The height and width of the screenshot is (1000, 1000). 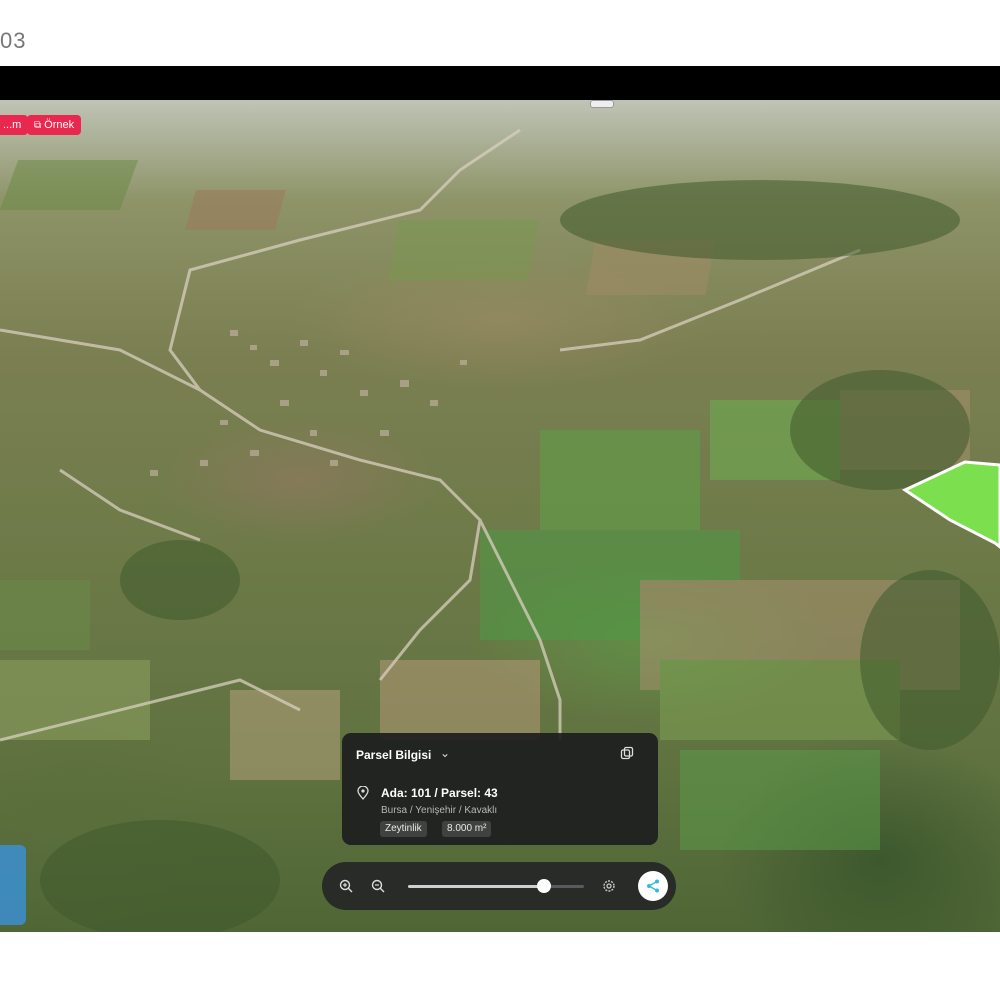 I want to click on zoom-slider, so click(x=496, y=886).